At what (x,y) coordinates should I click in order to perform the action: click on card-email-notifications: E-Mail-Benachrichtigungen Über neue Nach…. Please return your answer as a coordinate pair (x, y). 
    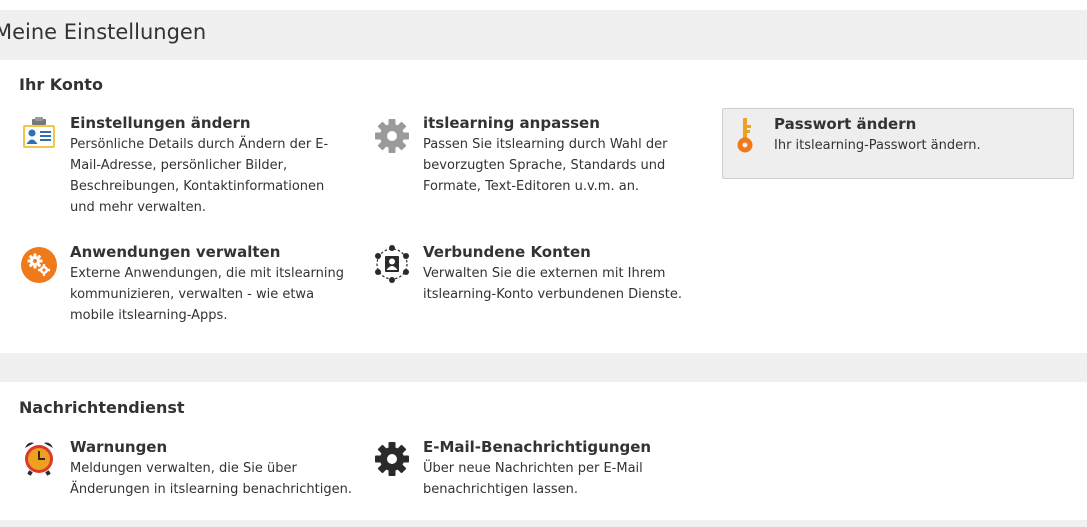
    Looking at the image, I should click on (537, 471).